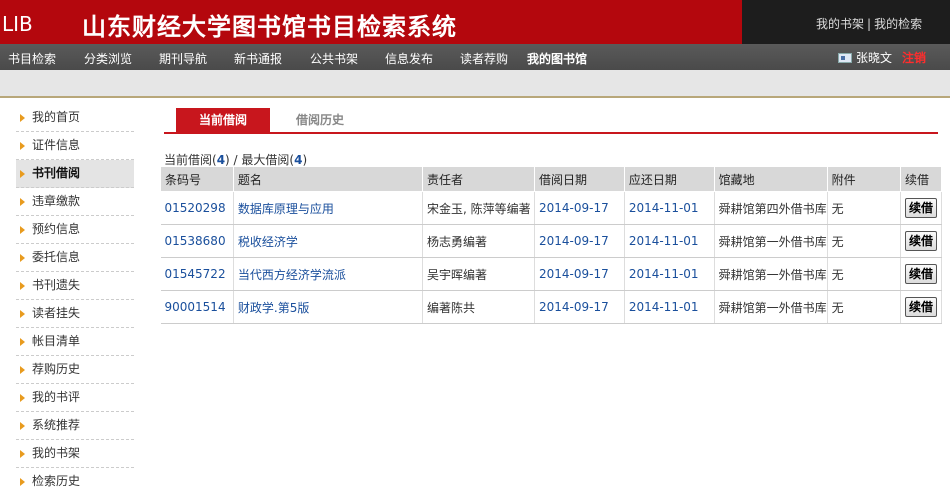  I want to click on logout-link: 注销, so click(914, 58).